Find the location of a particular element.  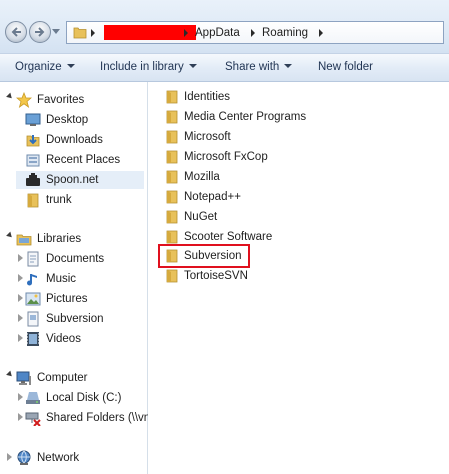

expand-libraries-toggle is located at coordinates (10, 235).